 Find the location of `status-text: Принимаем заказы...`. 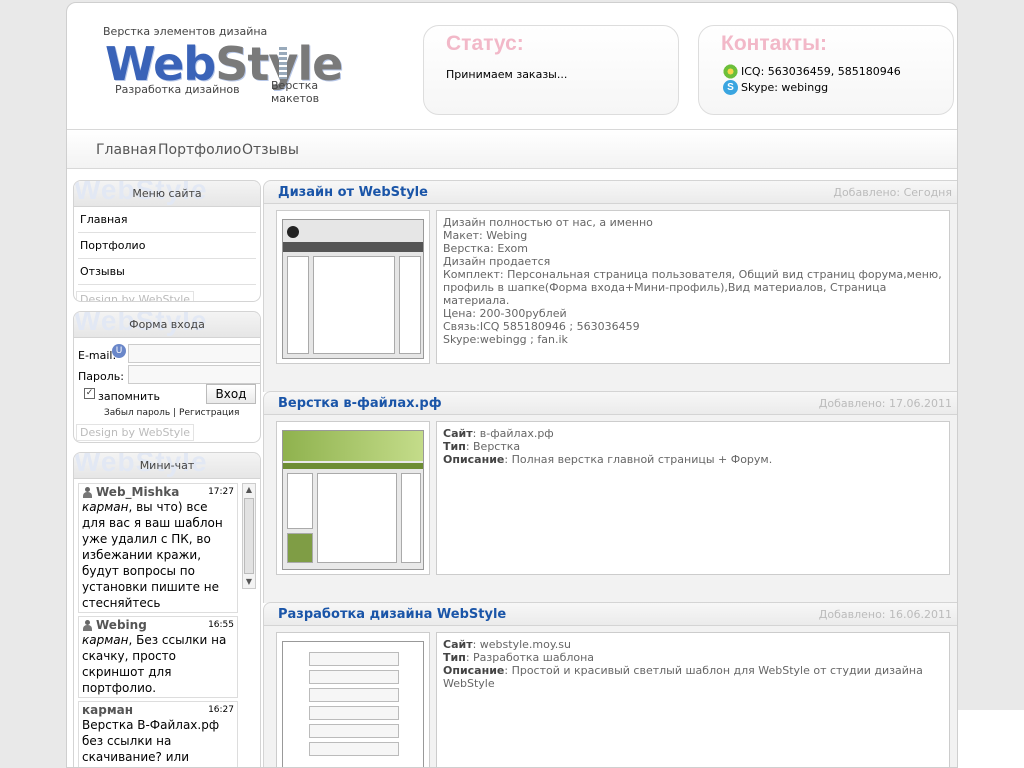

status-text: Принимаем заказы... is located at coordinates (507, 74).